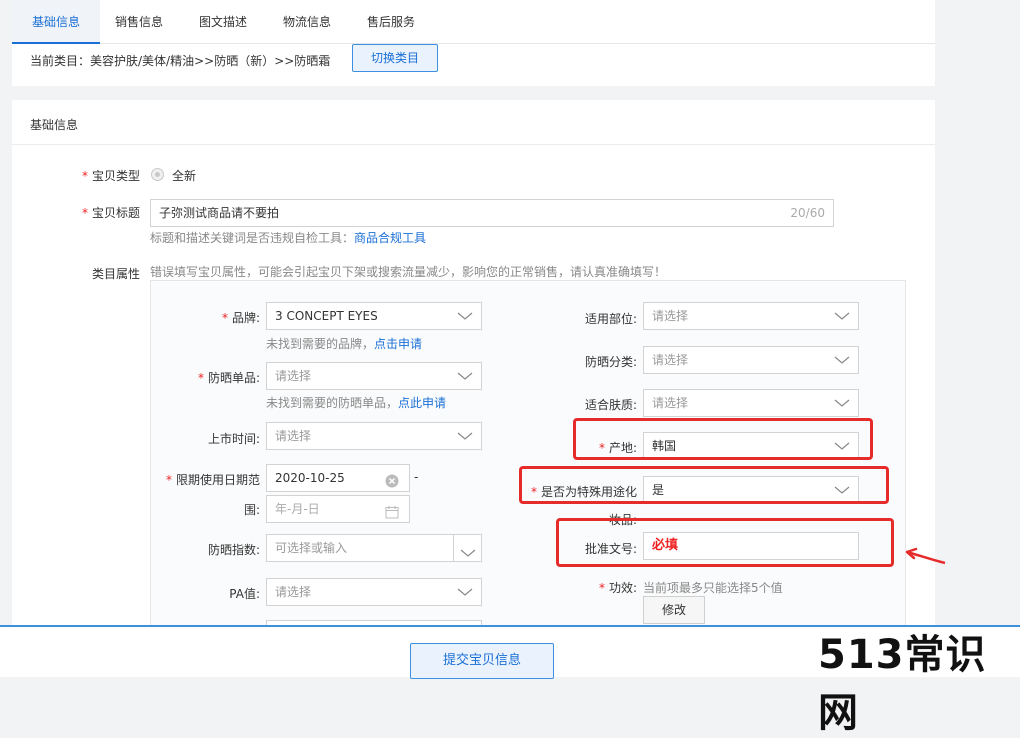 The height and width of the screenshot is (738, 1020). I want to click on expiry-start-date: 2020-10-25, so click(338, 478).